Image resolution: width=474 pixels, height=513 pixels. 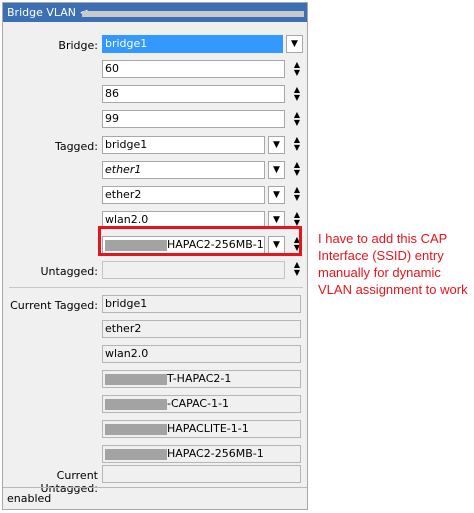 I want to click on tagged-select-2: ether1, so click(x=183, y=170).